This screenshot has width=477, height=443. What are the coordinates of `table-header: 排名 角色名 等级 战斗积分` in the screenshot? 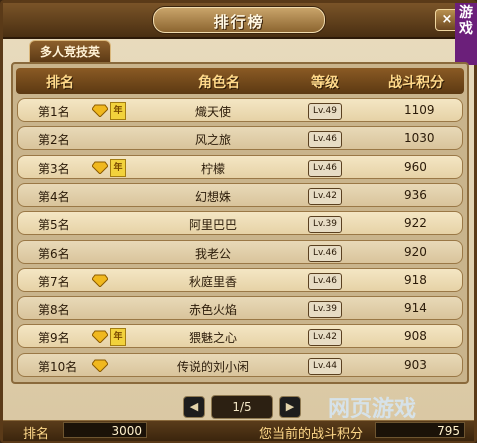 It's located at (240, 81).